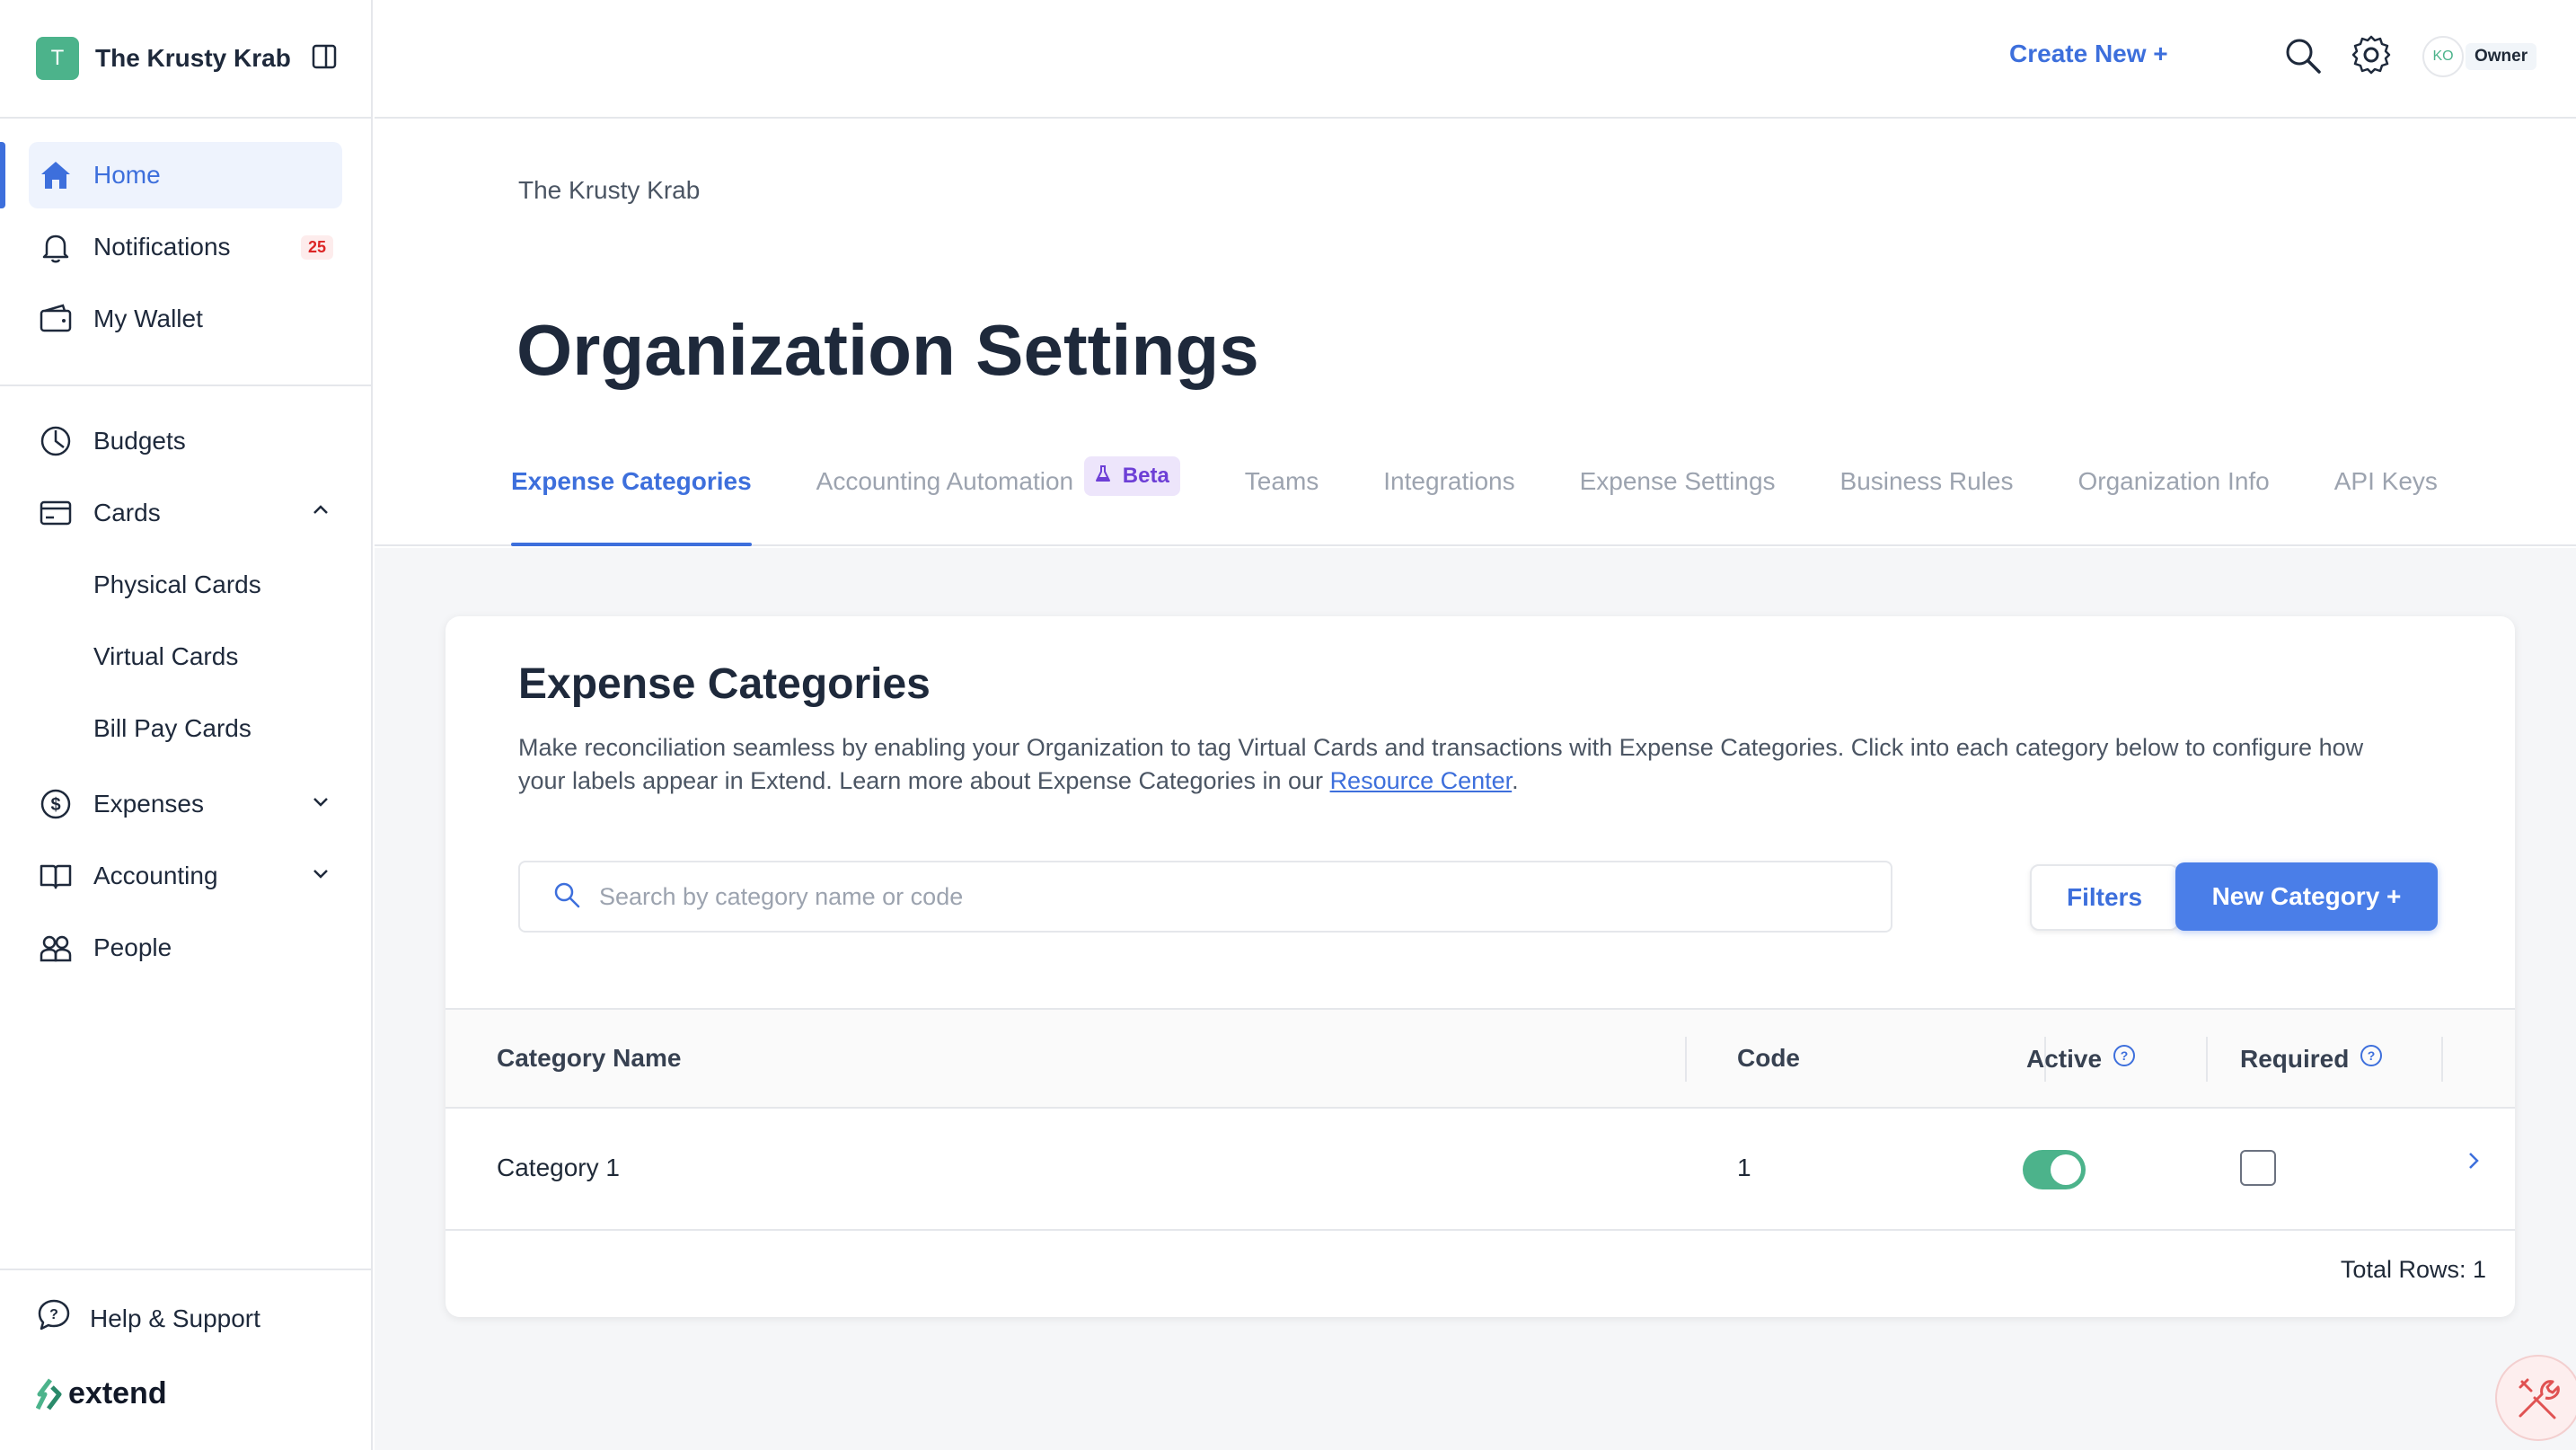  I want to click on sidebar-item-expenses: $ Expenses, so click(185, 804).